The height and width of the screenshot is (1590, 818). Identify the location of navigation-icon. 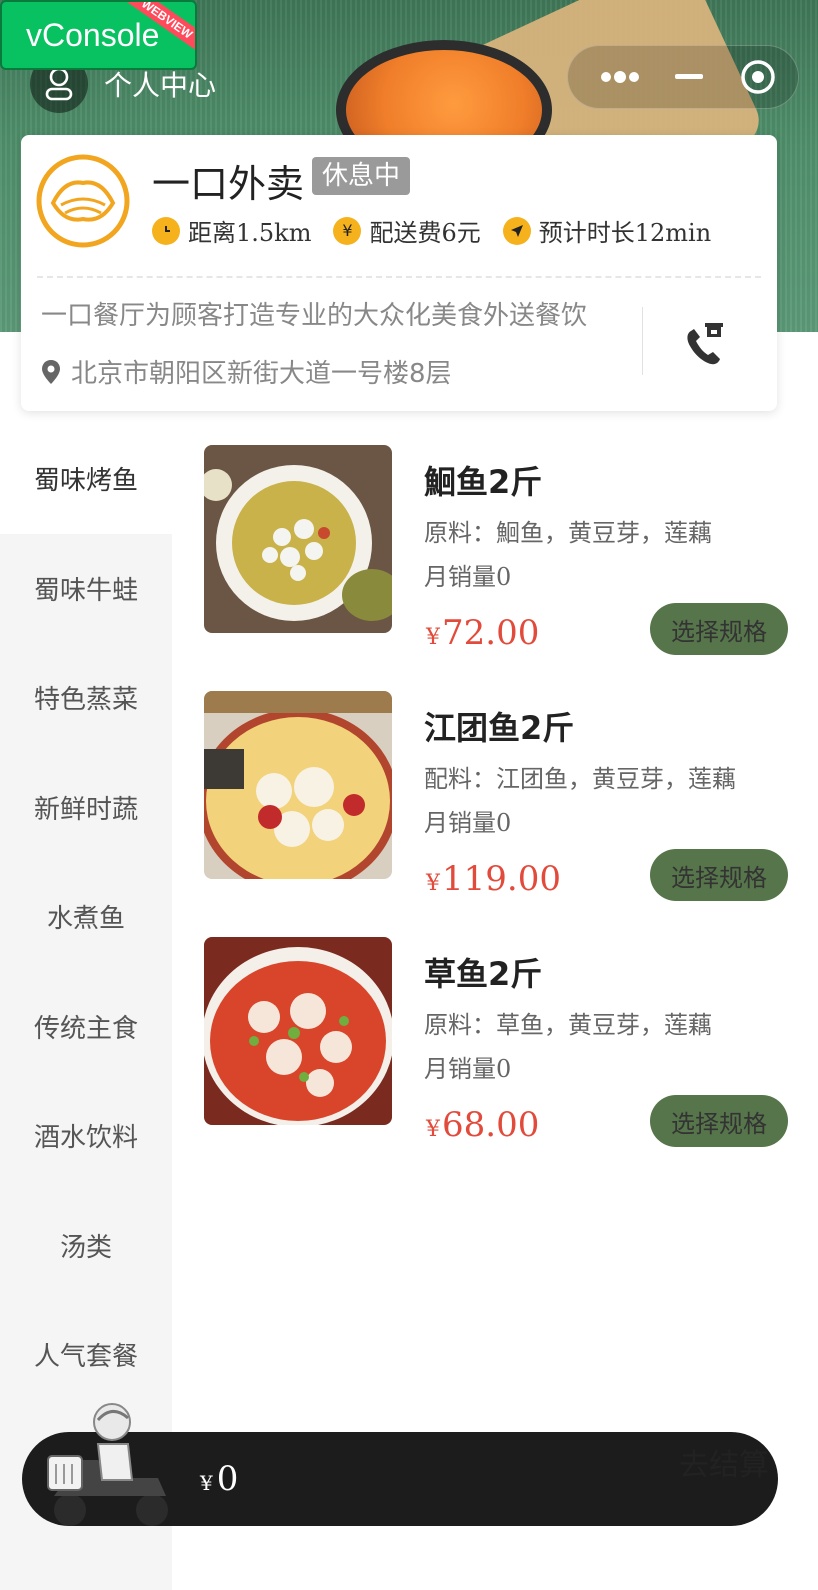
(516, 230).